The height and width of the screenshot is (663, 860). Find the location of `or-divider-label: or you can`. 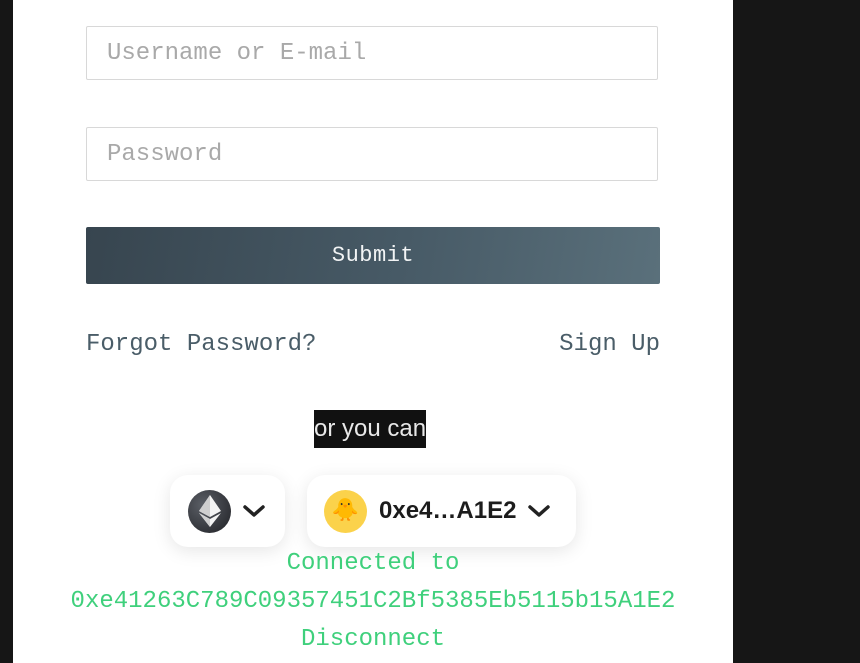

or-divider-label: or you can is located at coordinates (370, 429).